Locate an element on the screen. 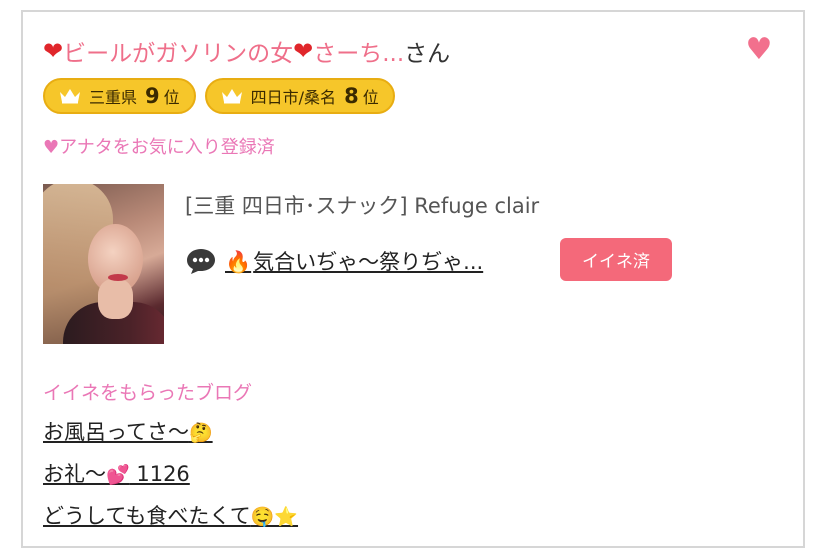 The height and width of the screenshot is (559, 828). shop-info: [三重 四日市･スナック] Refuge clair is located at coordinates (362, 205).